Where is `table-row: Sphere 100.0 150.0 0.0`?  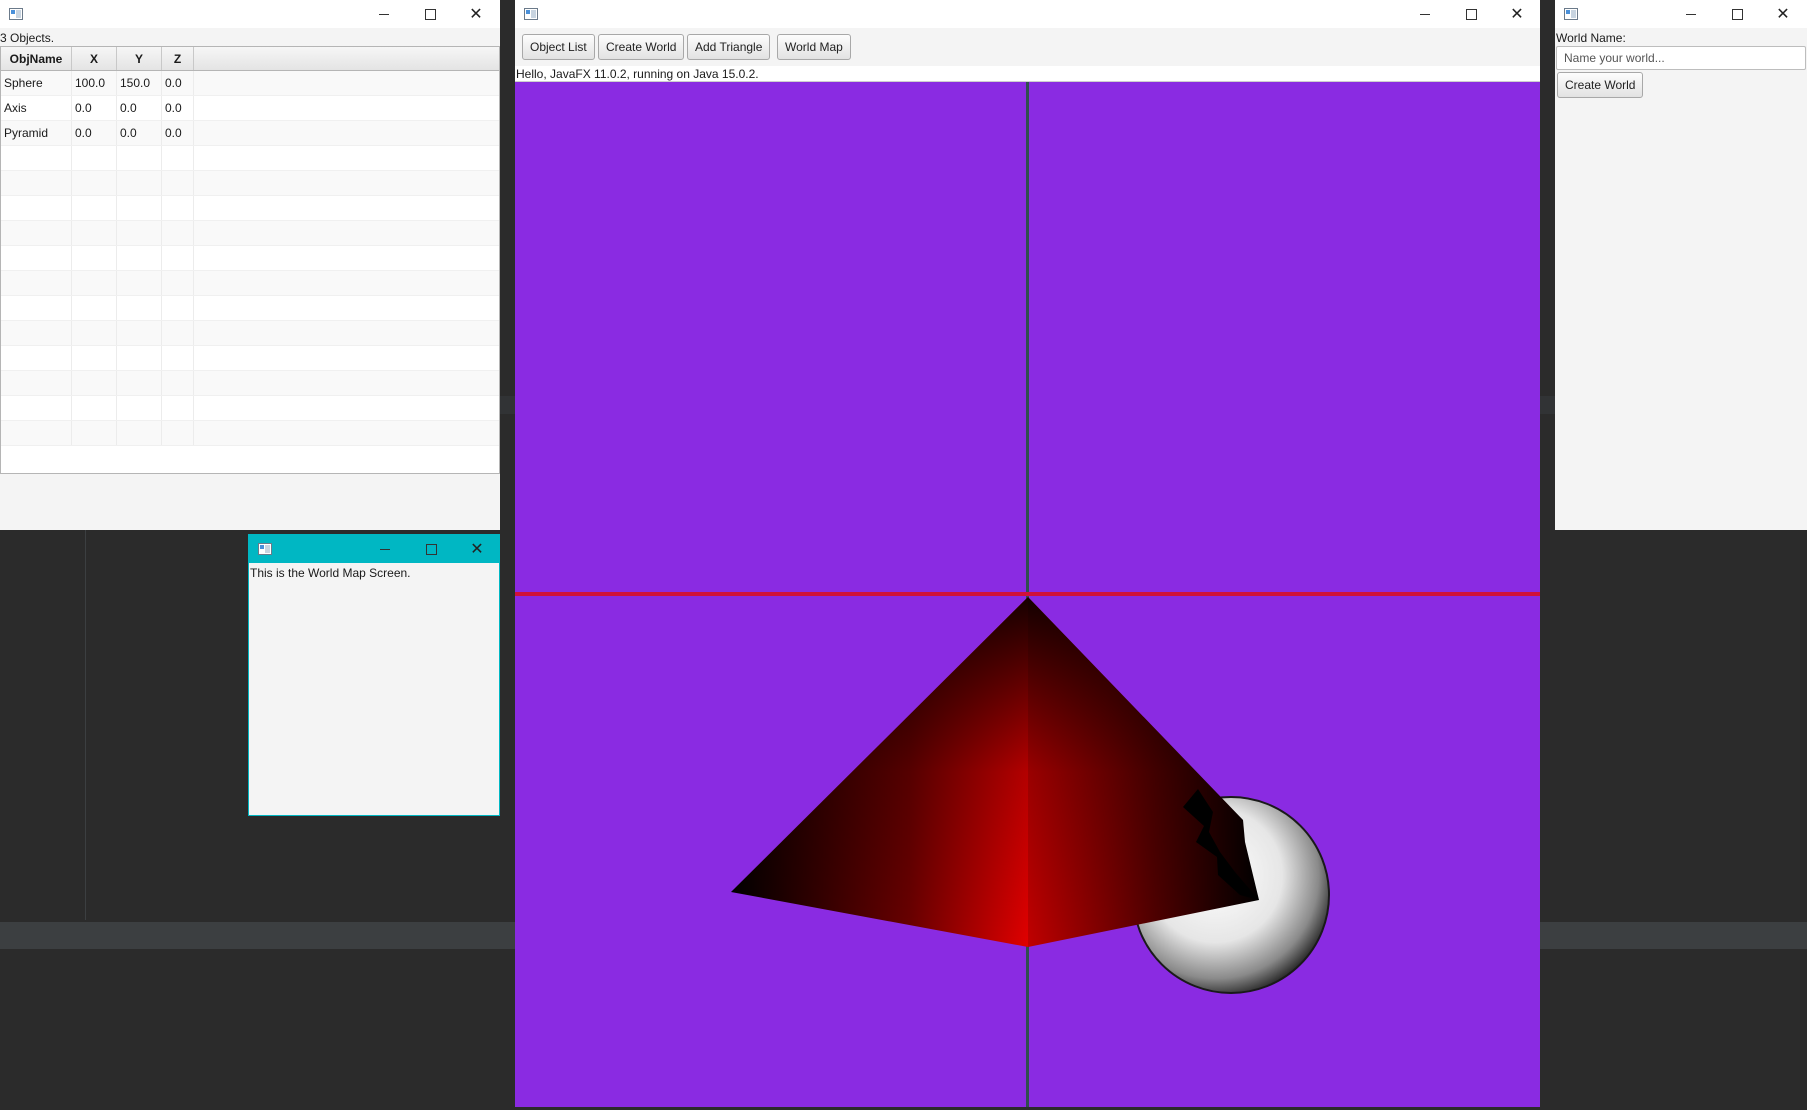
table-row: Sphere 100.0 150.0 0.0 is located at coordinates (250, 83).